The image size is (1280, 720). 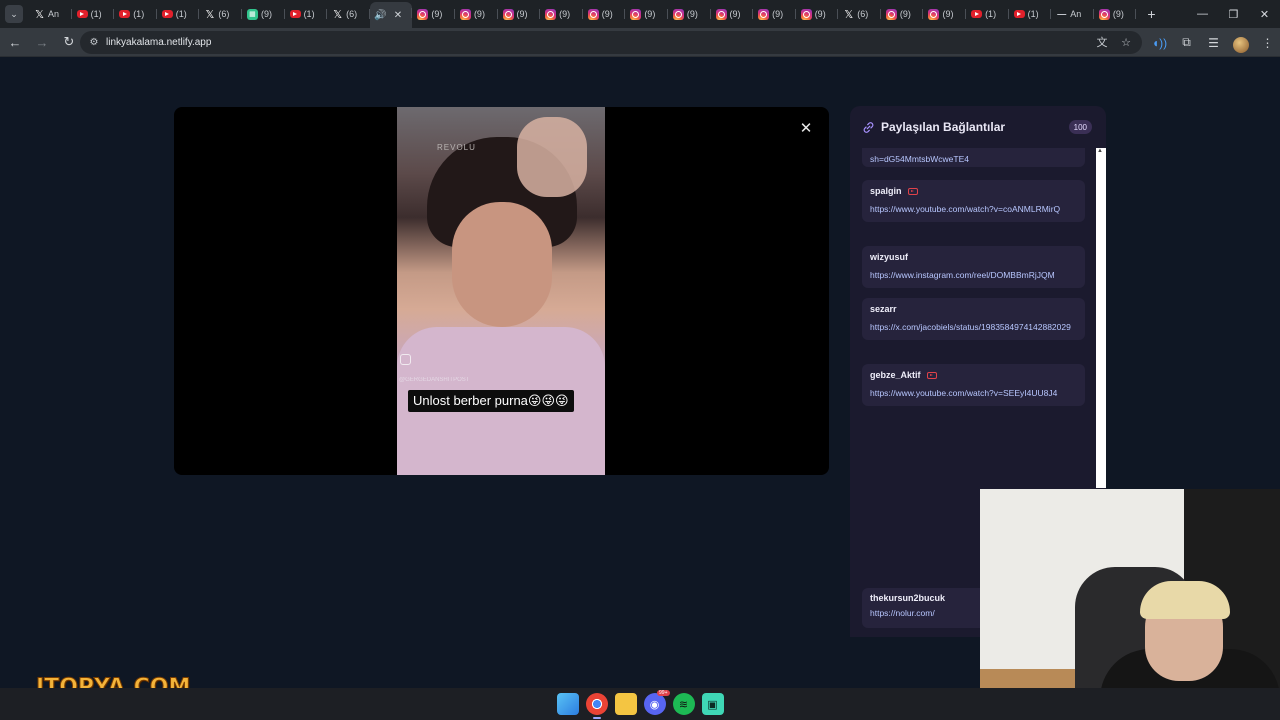 What do you see at coordinates (1101, 318) in the screenshot?
I see `panel-scrollbar: ▲` at bounding box center [1101, 318].